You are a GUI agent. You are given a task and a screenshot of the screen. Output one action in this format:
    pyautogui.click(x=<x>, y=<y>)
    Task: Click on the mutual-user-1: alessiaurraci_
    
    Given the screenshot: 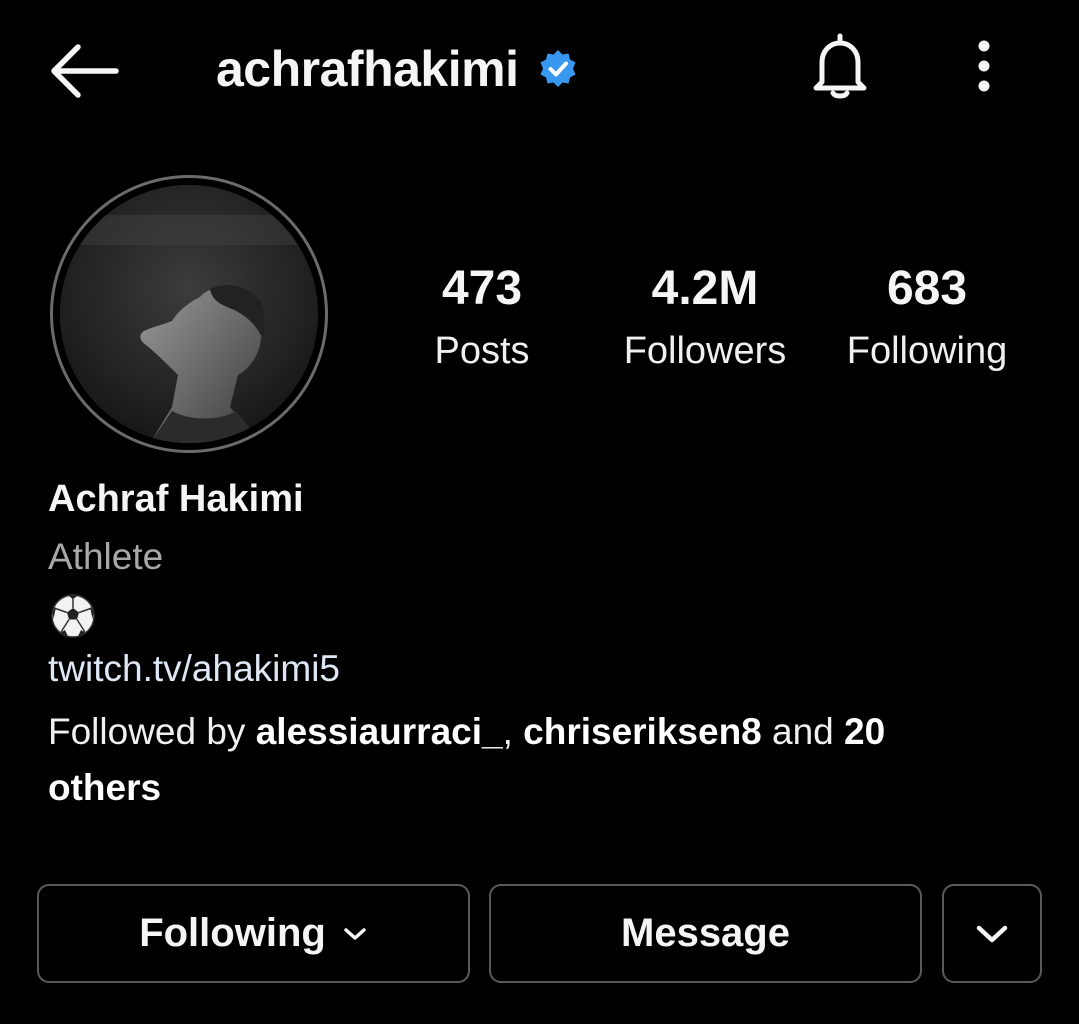 What is the action you would take?
    pyautogui.click(x=379, y=731)
    